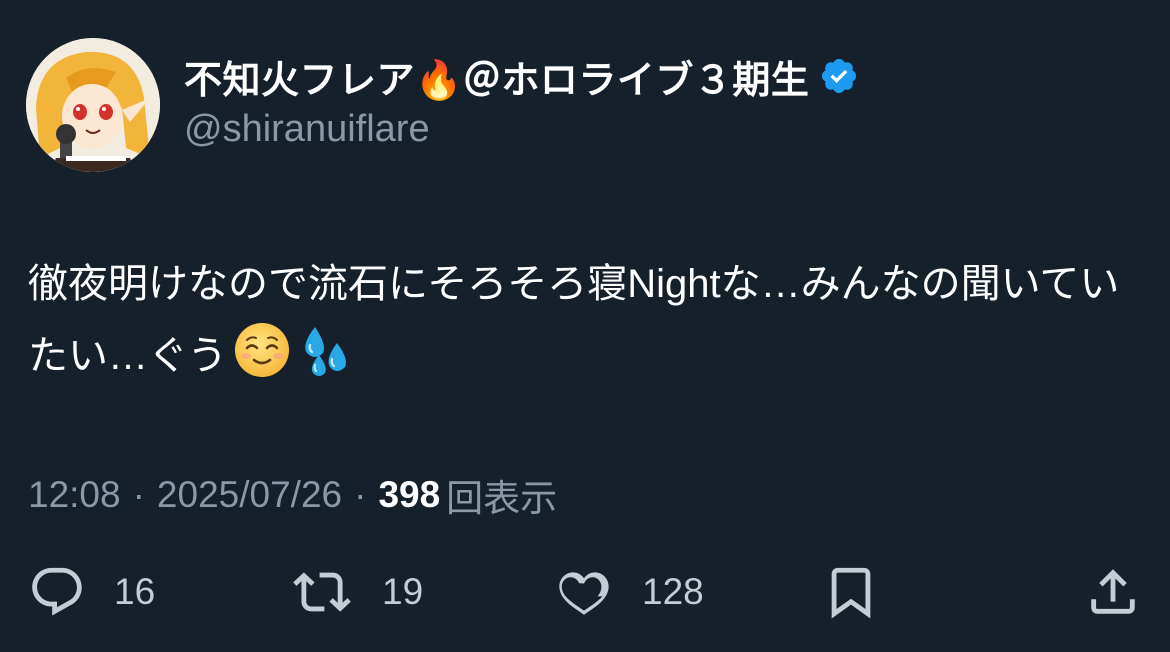 The image size is (1170, 652). Describe the element at coordinates (502, 498) in the screenshot. I see `views-label: 回表示` at that location.